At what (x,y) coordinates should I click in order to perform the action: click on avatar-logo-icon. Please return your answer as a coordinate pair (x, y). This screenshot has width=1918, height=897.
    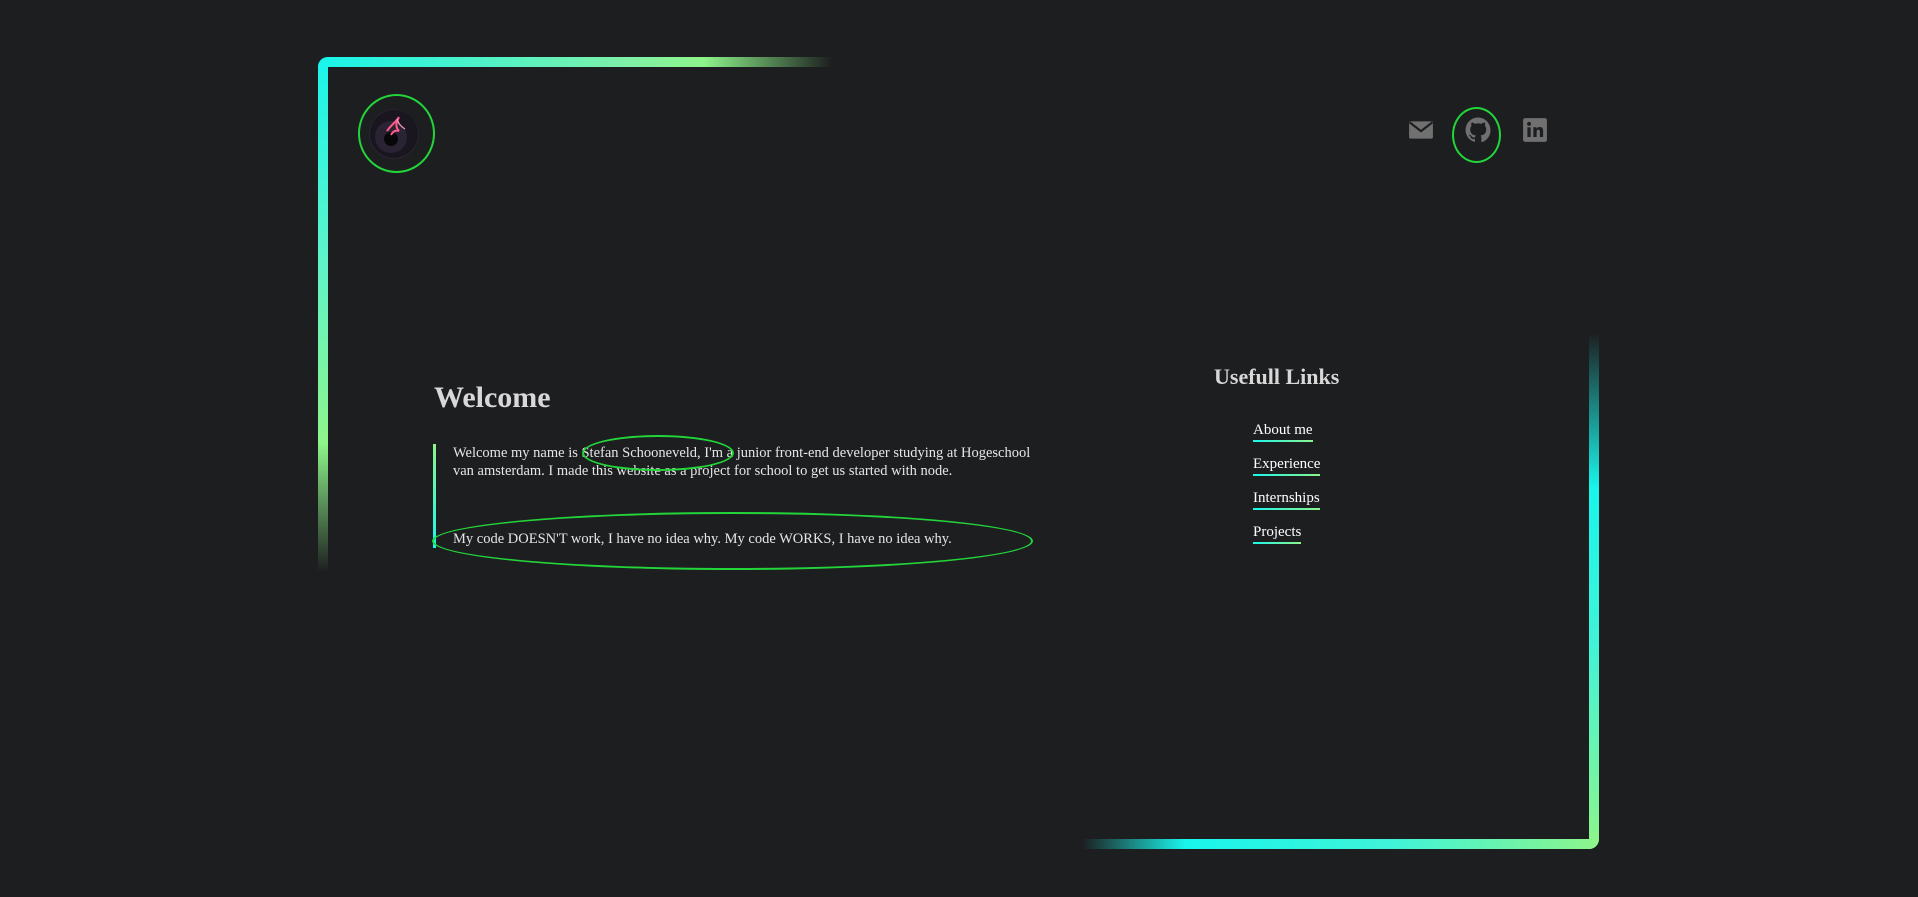
    Looking at the image, I should click on (394, 134).